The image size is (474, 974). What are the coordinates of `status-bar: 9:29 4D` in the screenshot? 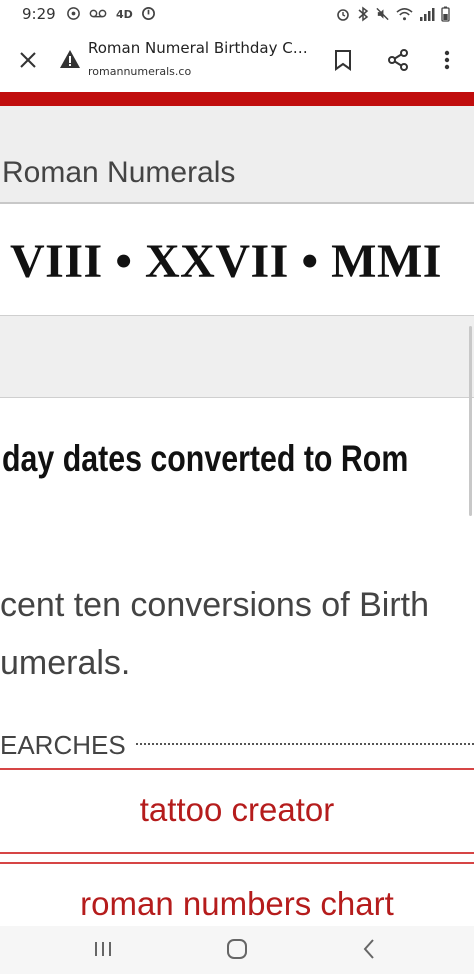 It's located at (237, 15).